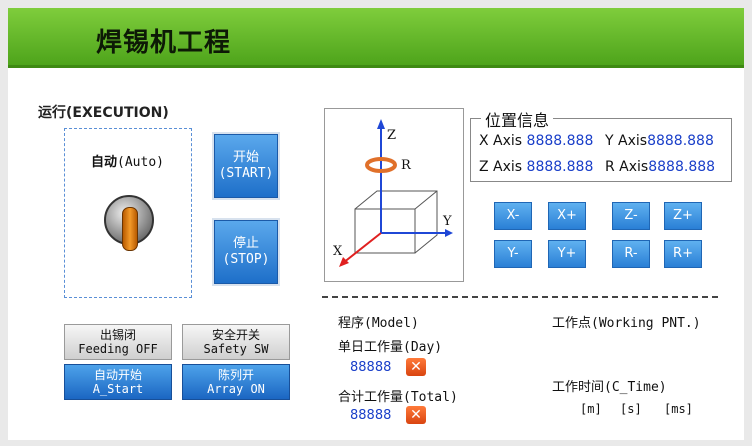  Describe the element at coordinates (130, 229) in the screenshot. I see `toggle-lever-icon` at that location.